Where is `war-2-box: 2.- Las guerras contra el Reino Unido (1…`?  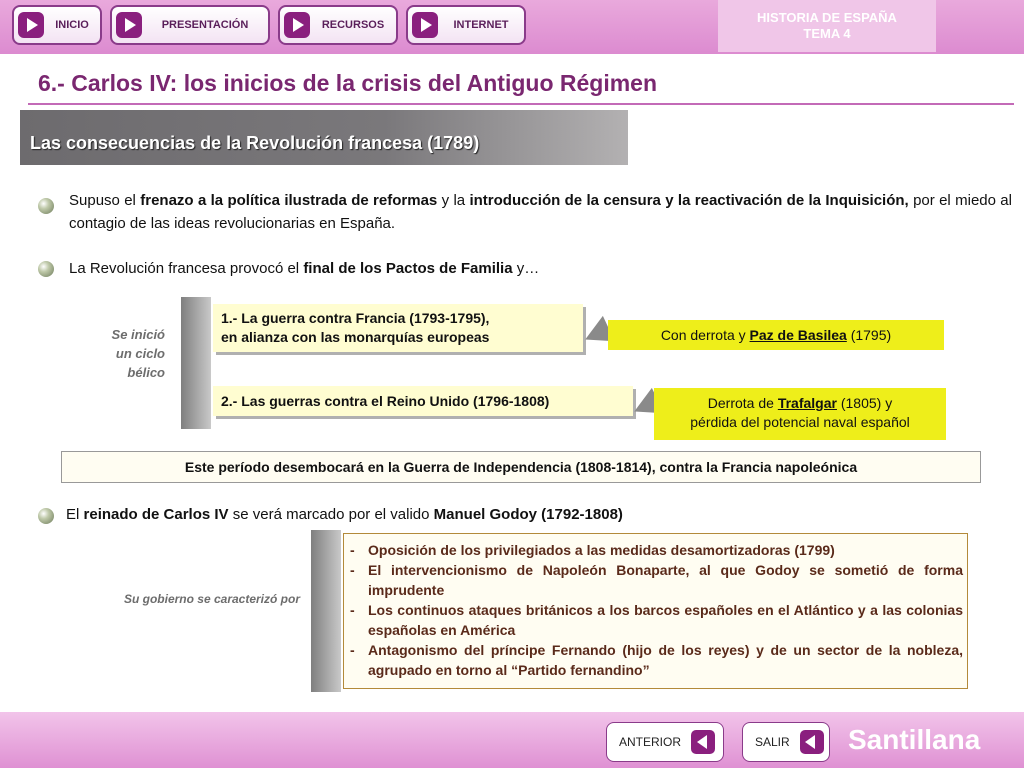
war-2-box: 2.- Las guerras contra el Reino Unido (1… is located at coordinates (423, 401).